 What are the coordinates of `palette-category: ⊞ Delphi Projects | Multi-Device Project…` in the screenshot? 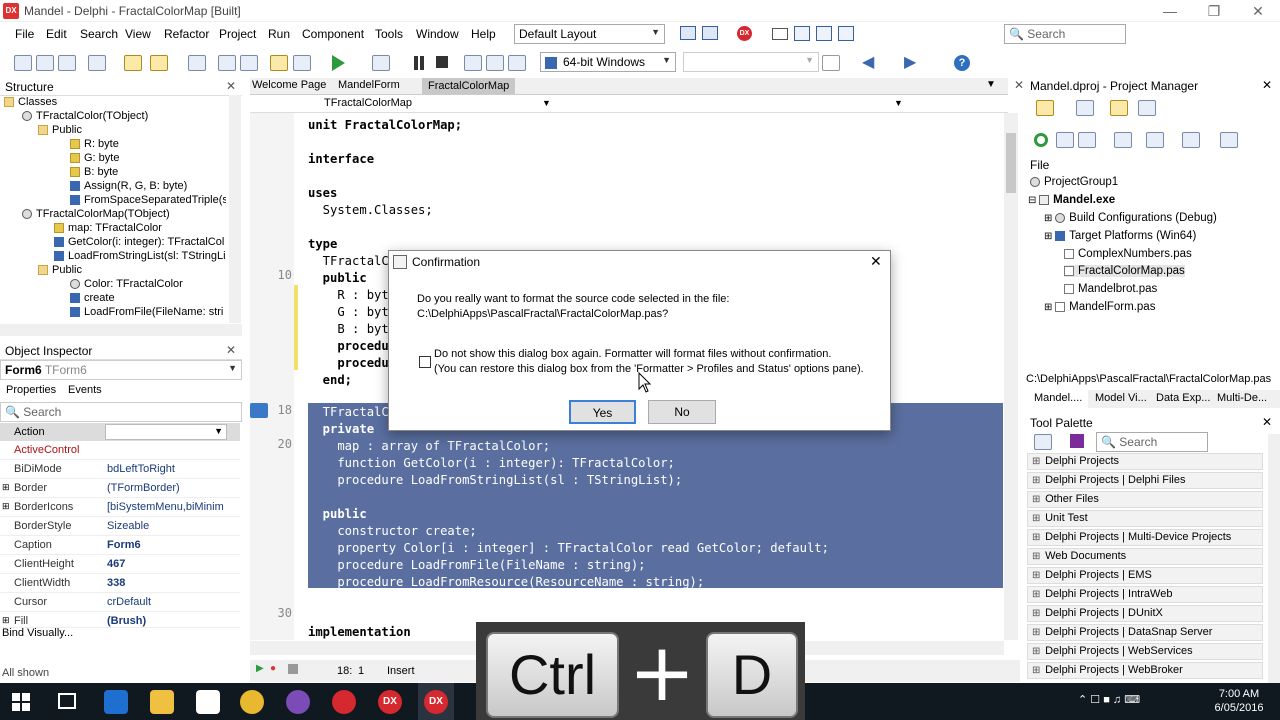 It's located at (1145, 537).